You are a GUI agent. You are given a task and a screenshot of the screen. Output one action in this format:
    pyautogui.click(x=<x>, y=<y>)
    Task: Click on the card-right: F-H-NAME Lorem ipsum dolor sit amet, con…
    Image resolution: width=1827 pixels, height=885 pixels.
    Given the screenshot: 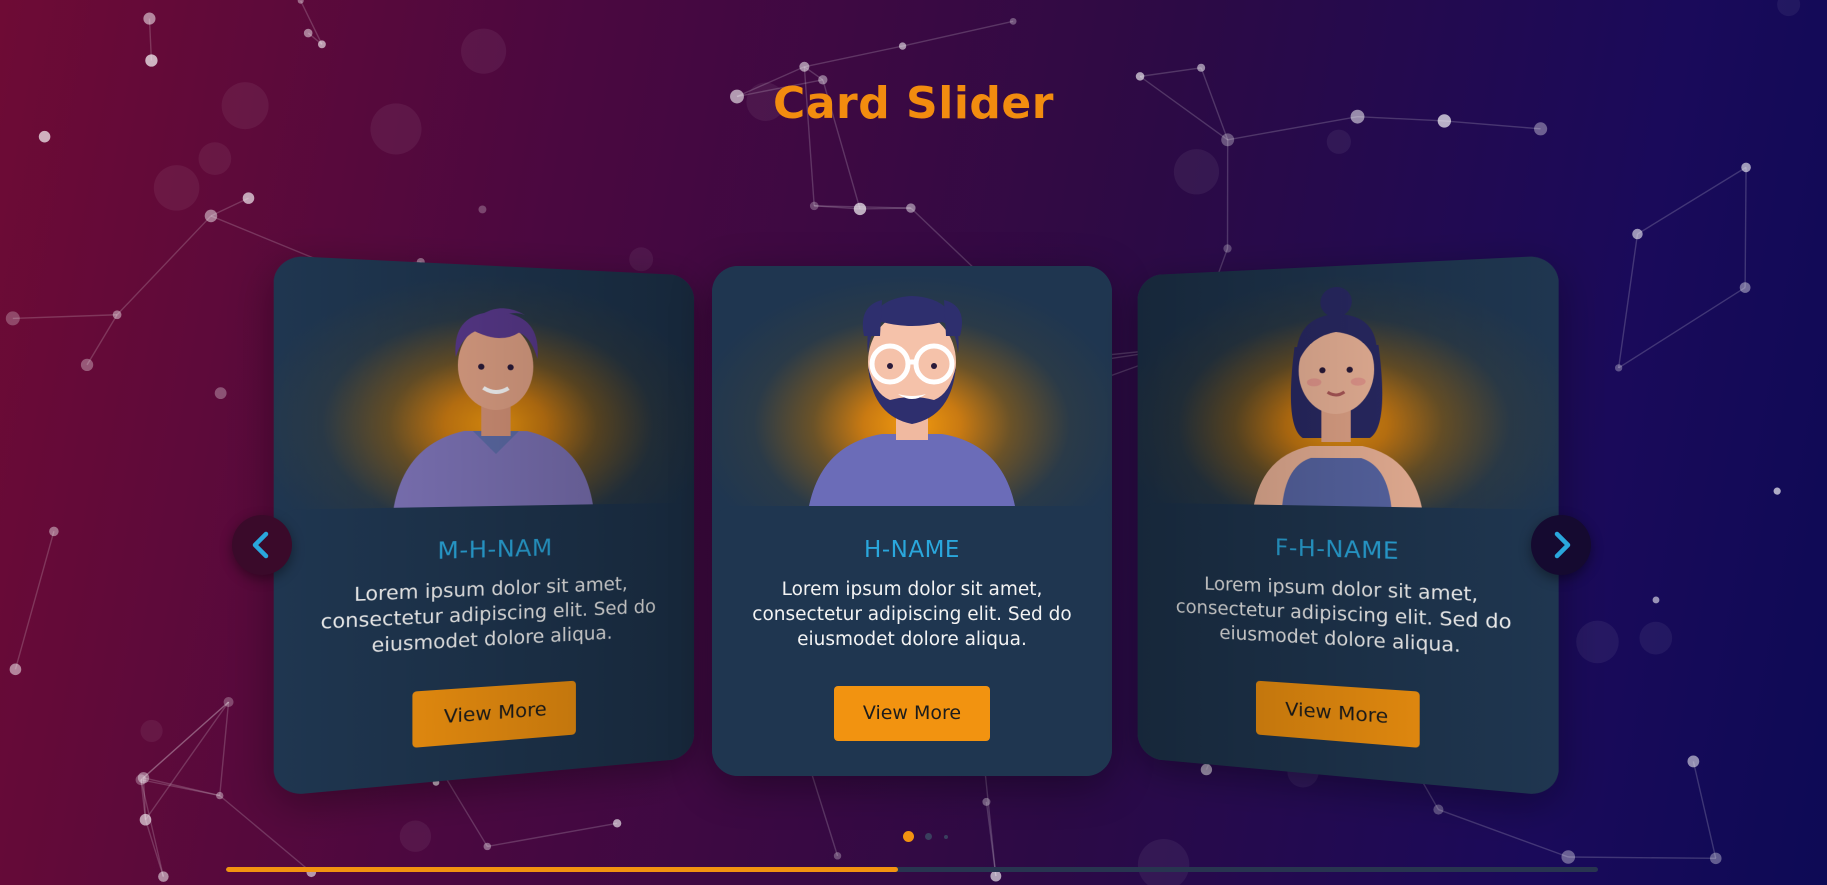 What is the action you would take?
    pyautogui.click(x=1348, y=526)
    